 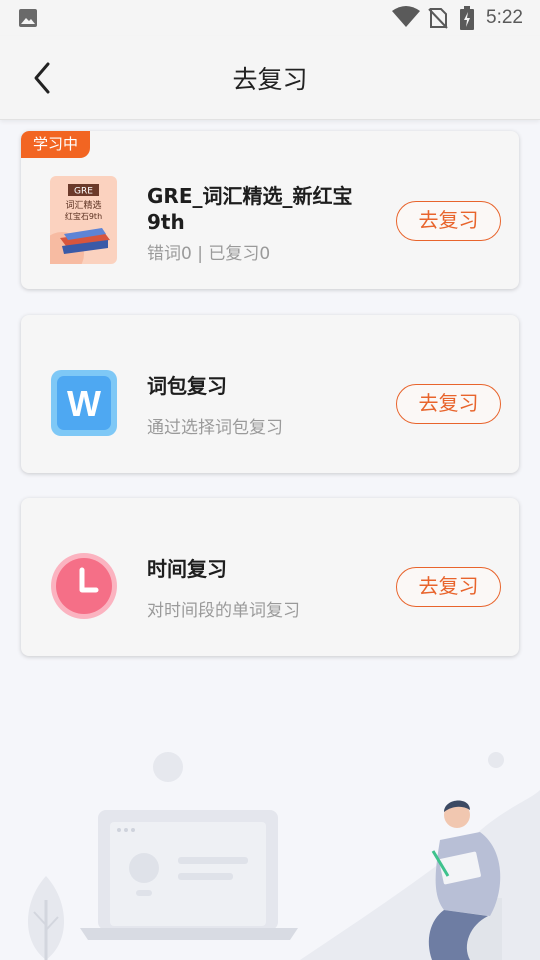 What do you see at coordinates (83, 205) in the screenshot?
I see `cover-line2: 词汇精选` at bounding box center [83, 205].